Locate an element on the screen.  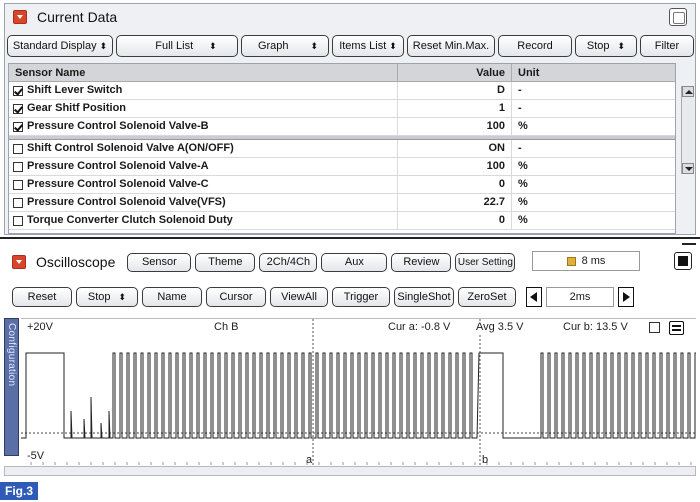
cursor-a-marker: a is located at coordinates (309, 460).